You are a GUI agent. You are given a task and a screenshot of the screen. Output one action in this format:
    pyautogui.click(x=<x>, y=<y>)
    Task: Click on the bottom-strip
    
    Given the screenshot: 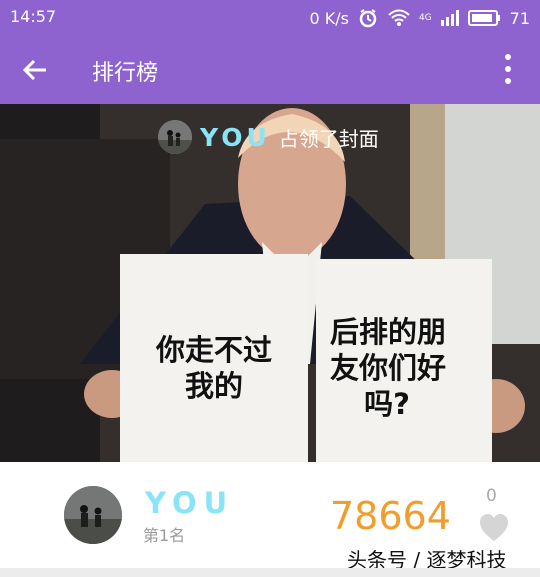 What is the action you would take?
    pyautogui.click(x=270, y=572)
    